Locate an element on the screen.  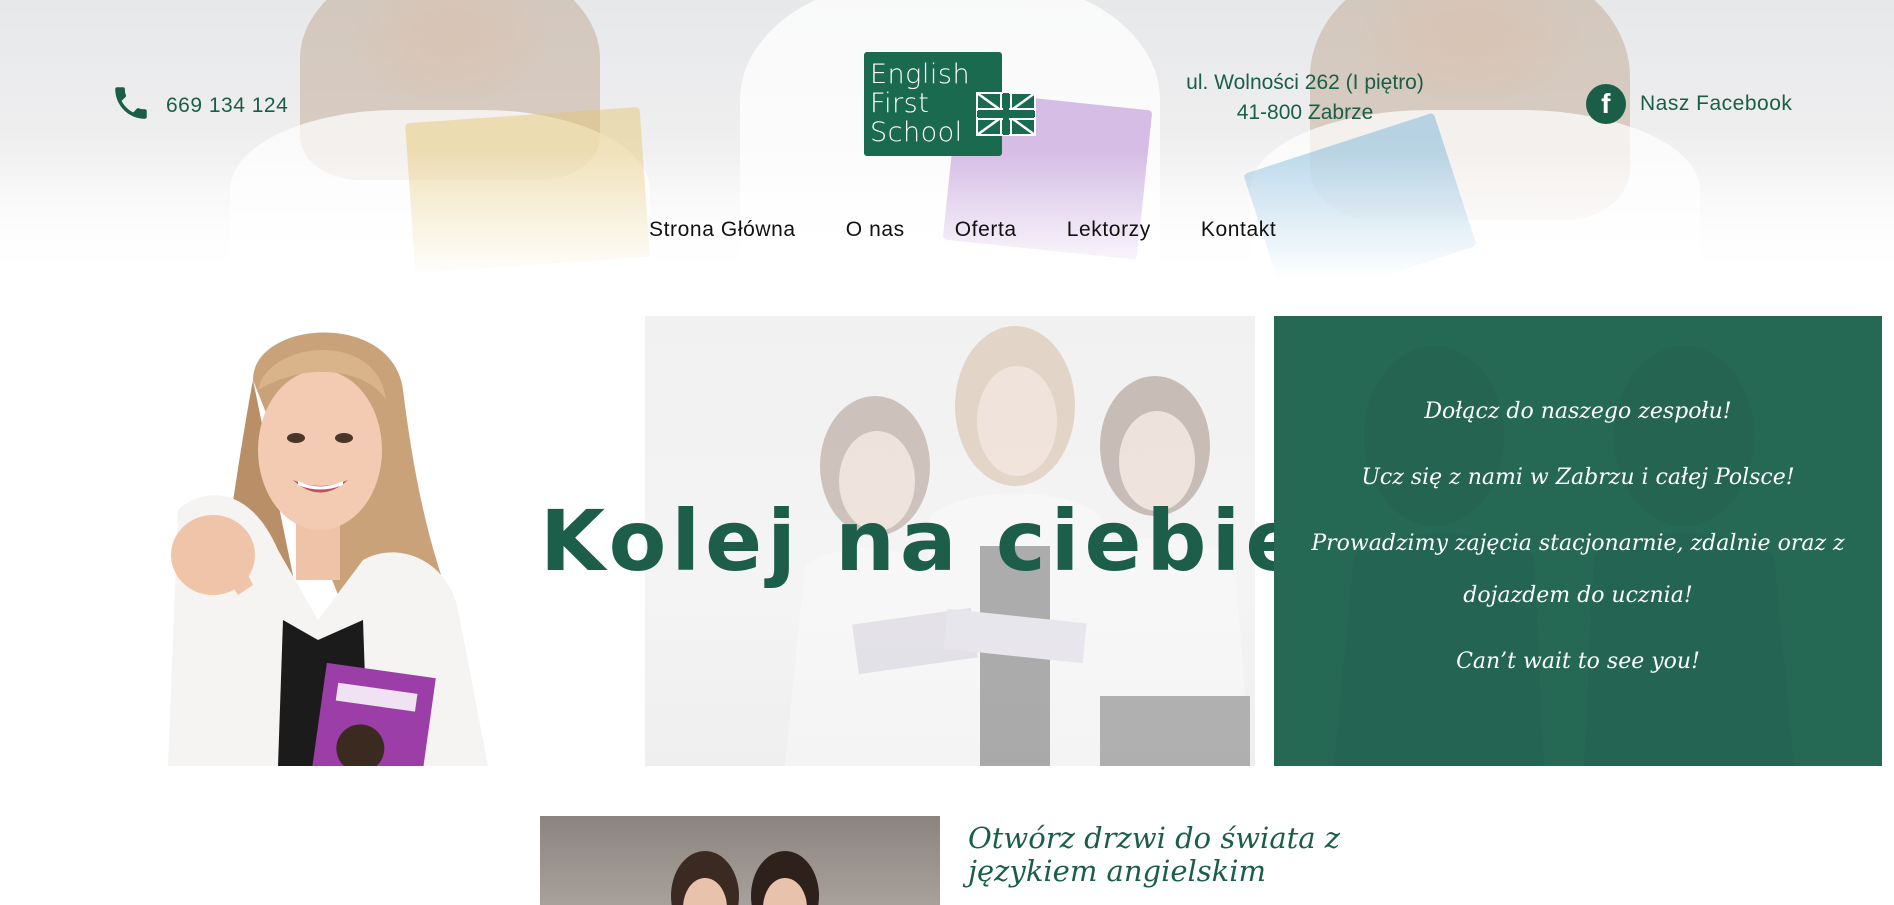
phone-icon is located at coordinates (131, 106).